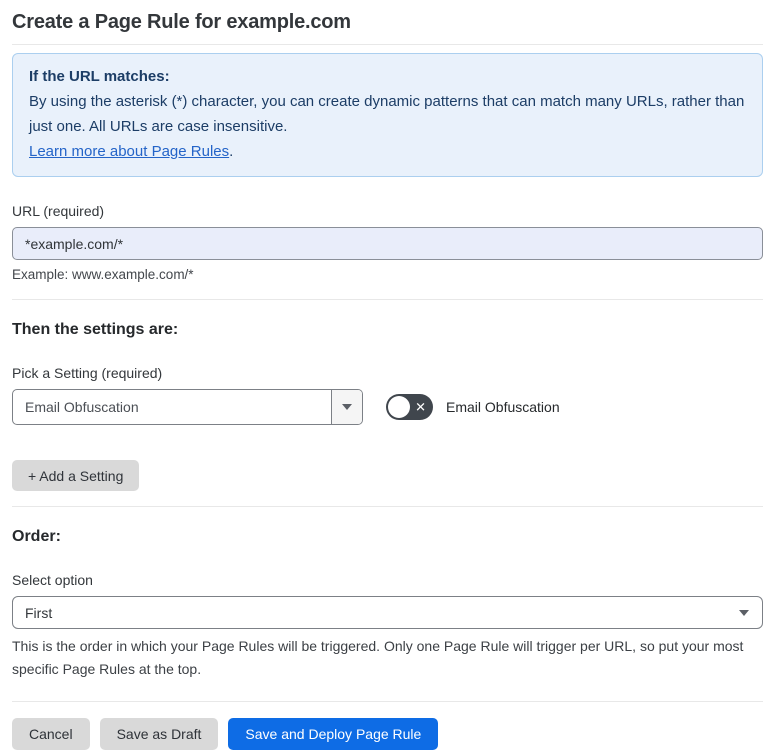  What do you see at coordinates (87, 373) in the screenshot?
I see `pick-setting-label: Pick a Setting (required)` at bounding box center [87, 373].